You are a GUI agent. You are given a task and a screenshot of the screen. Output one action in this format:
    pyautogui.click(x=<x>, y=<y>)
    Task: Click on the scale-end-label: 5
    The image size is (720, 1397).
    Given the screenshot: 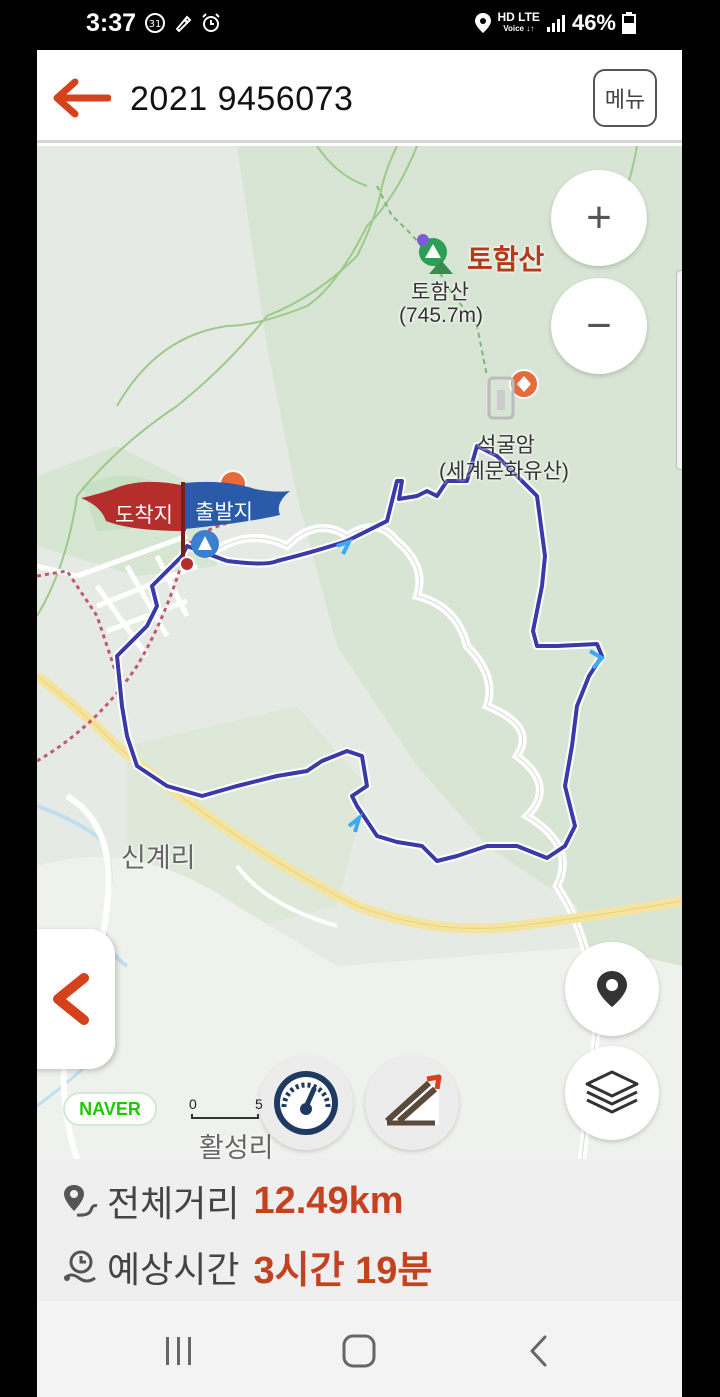 What is the action you would take?
    pyautogui.click(x=259, y=1104)
    